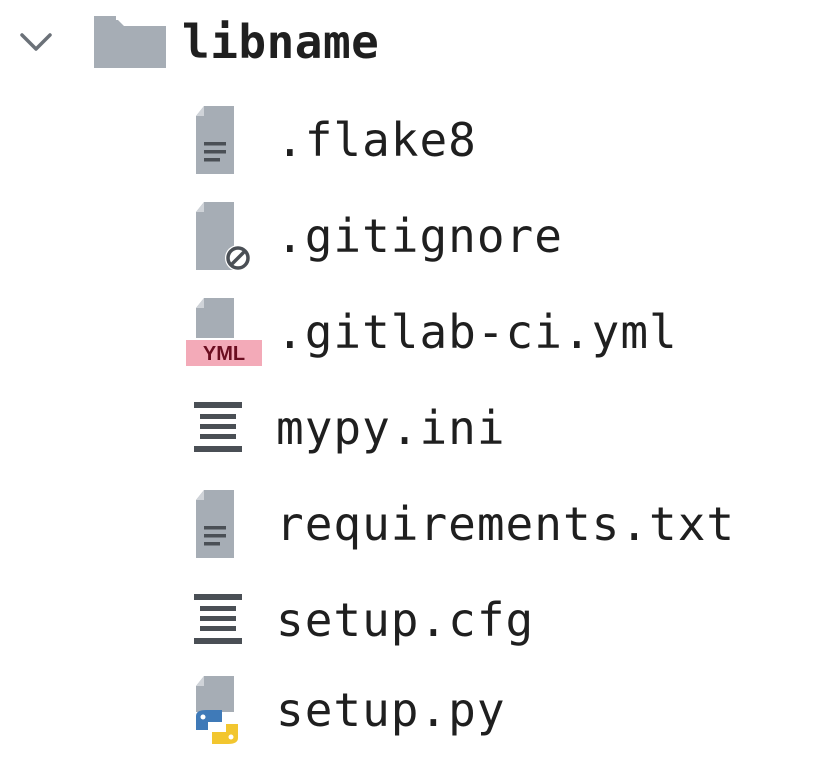 This screenshot has height=758, width=830. What do you see at coordinates (391, 710) in the screenshot?
I see `tree-item-label: setup.py` at bounding box center [391, 710].